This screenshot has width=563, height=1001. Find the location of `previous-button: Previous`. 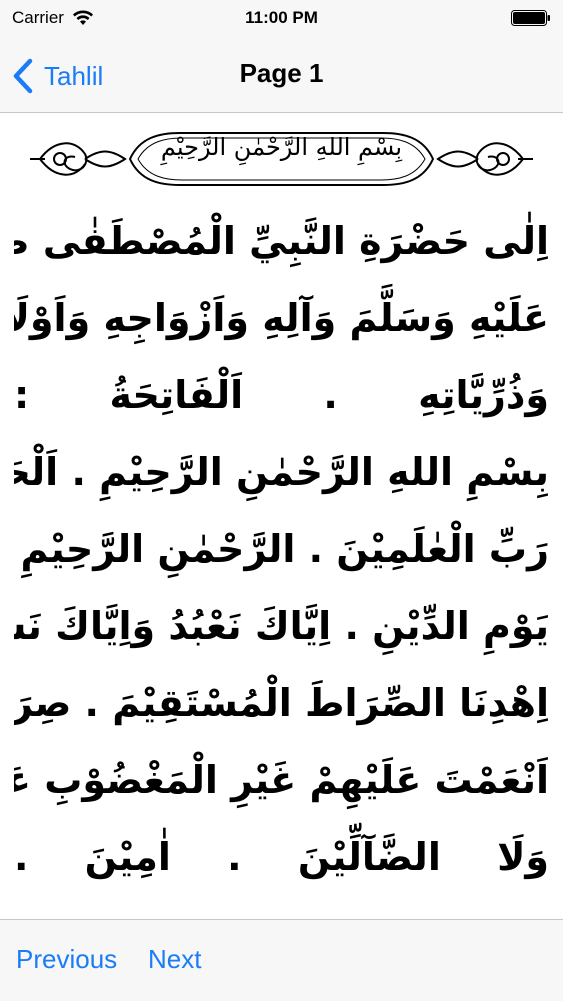

previous-button: Previous is located at coordinates (66, 959).